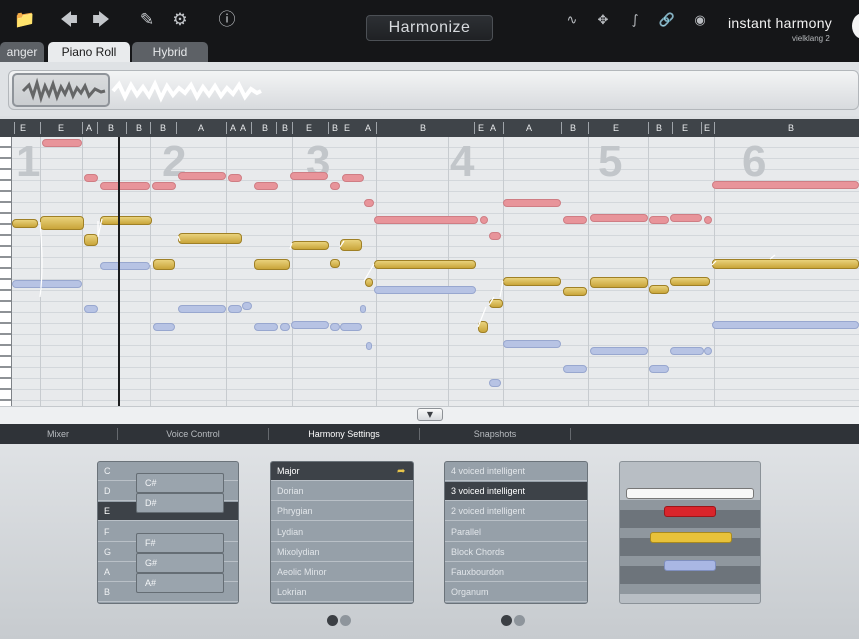 The height and width of the screenshot is (639, 859). I want to click on voicing-option: Fauxbourdon, so click(516, 572).